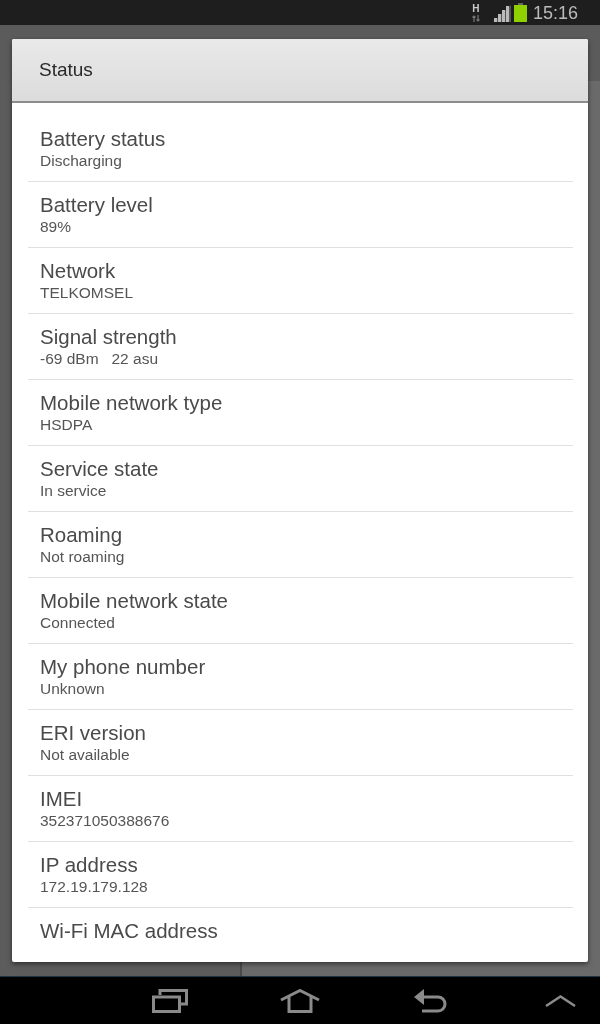 The height and width of the screenshot is (1024, 600). I want to click on home-icon, so click(300, 1000).